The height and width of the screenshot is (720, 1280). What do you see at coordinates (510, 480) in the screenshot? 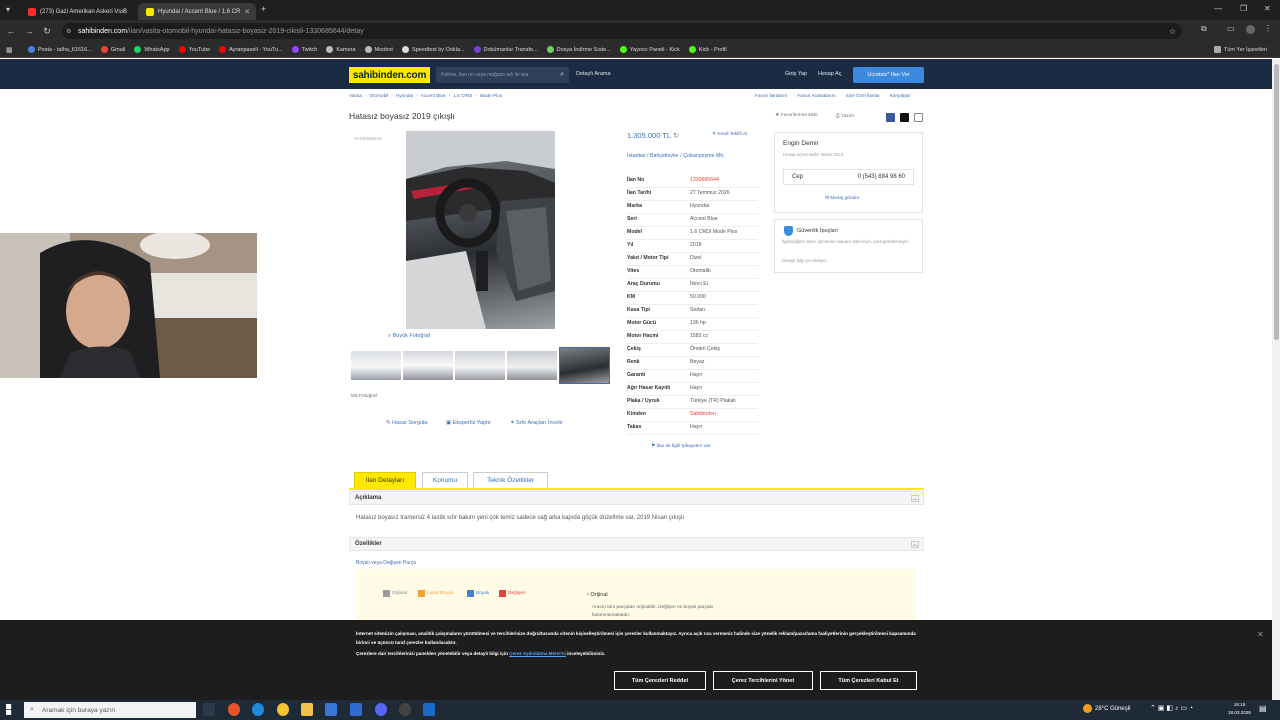
I see `tab-technical: Teknik Özellikler` at bounding box center [510, 480].